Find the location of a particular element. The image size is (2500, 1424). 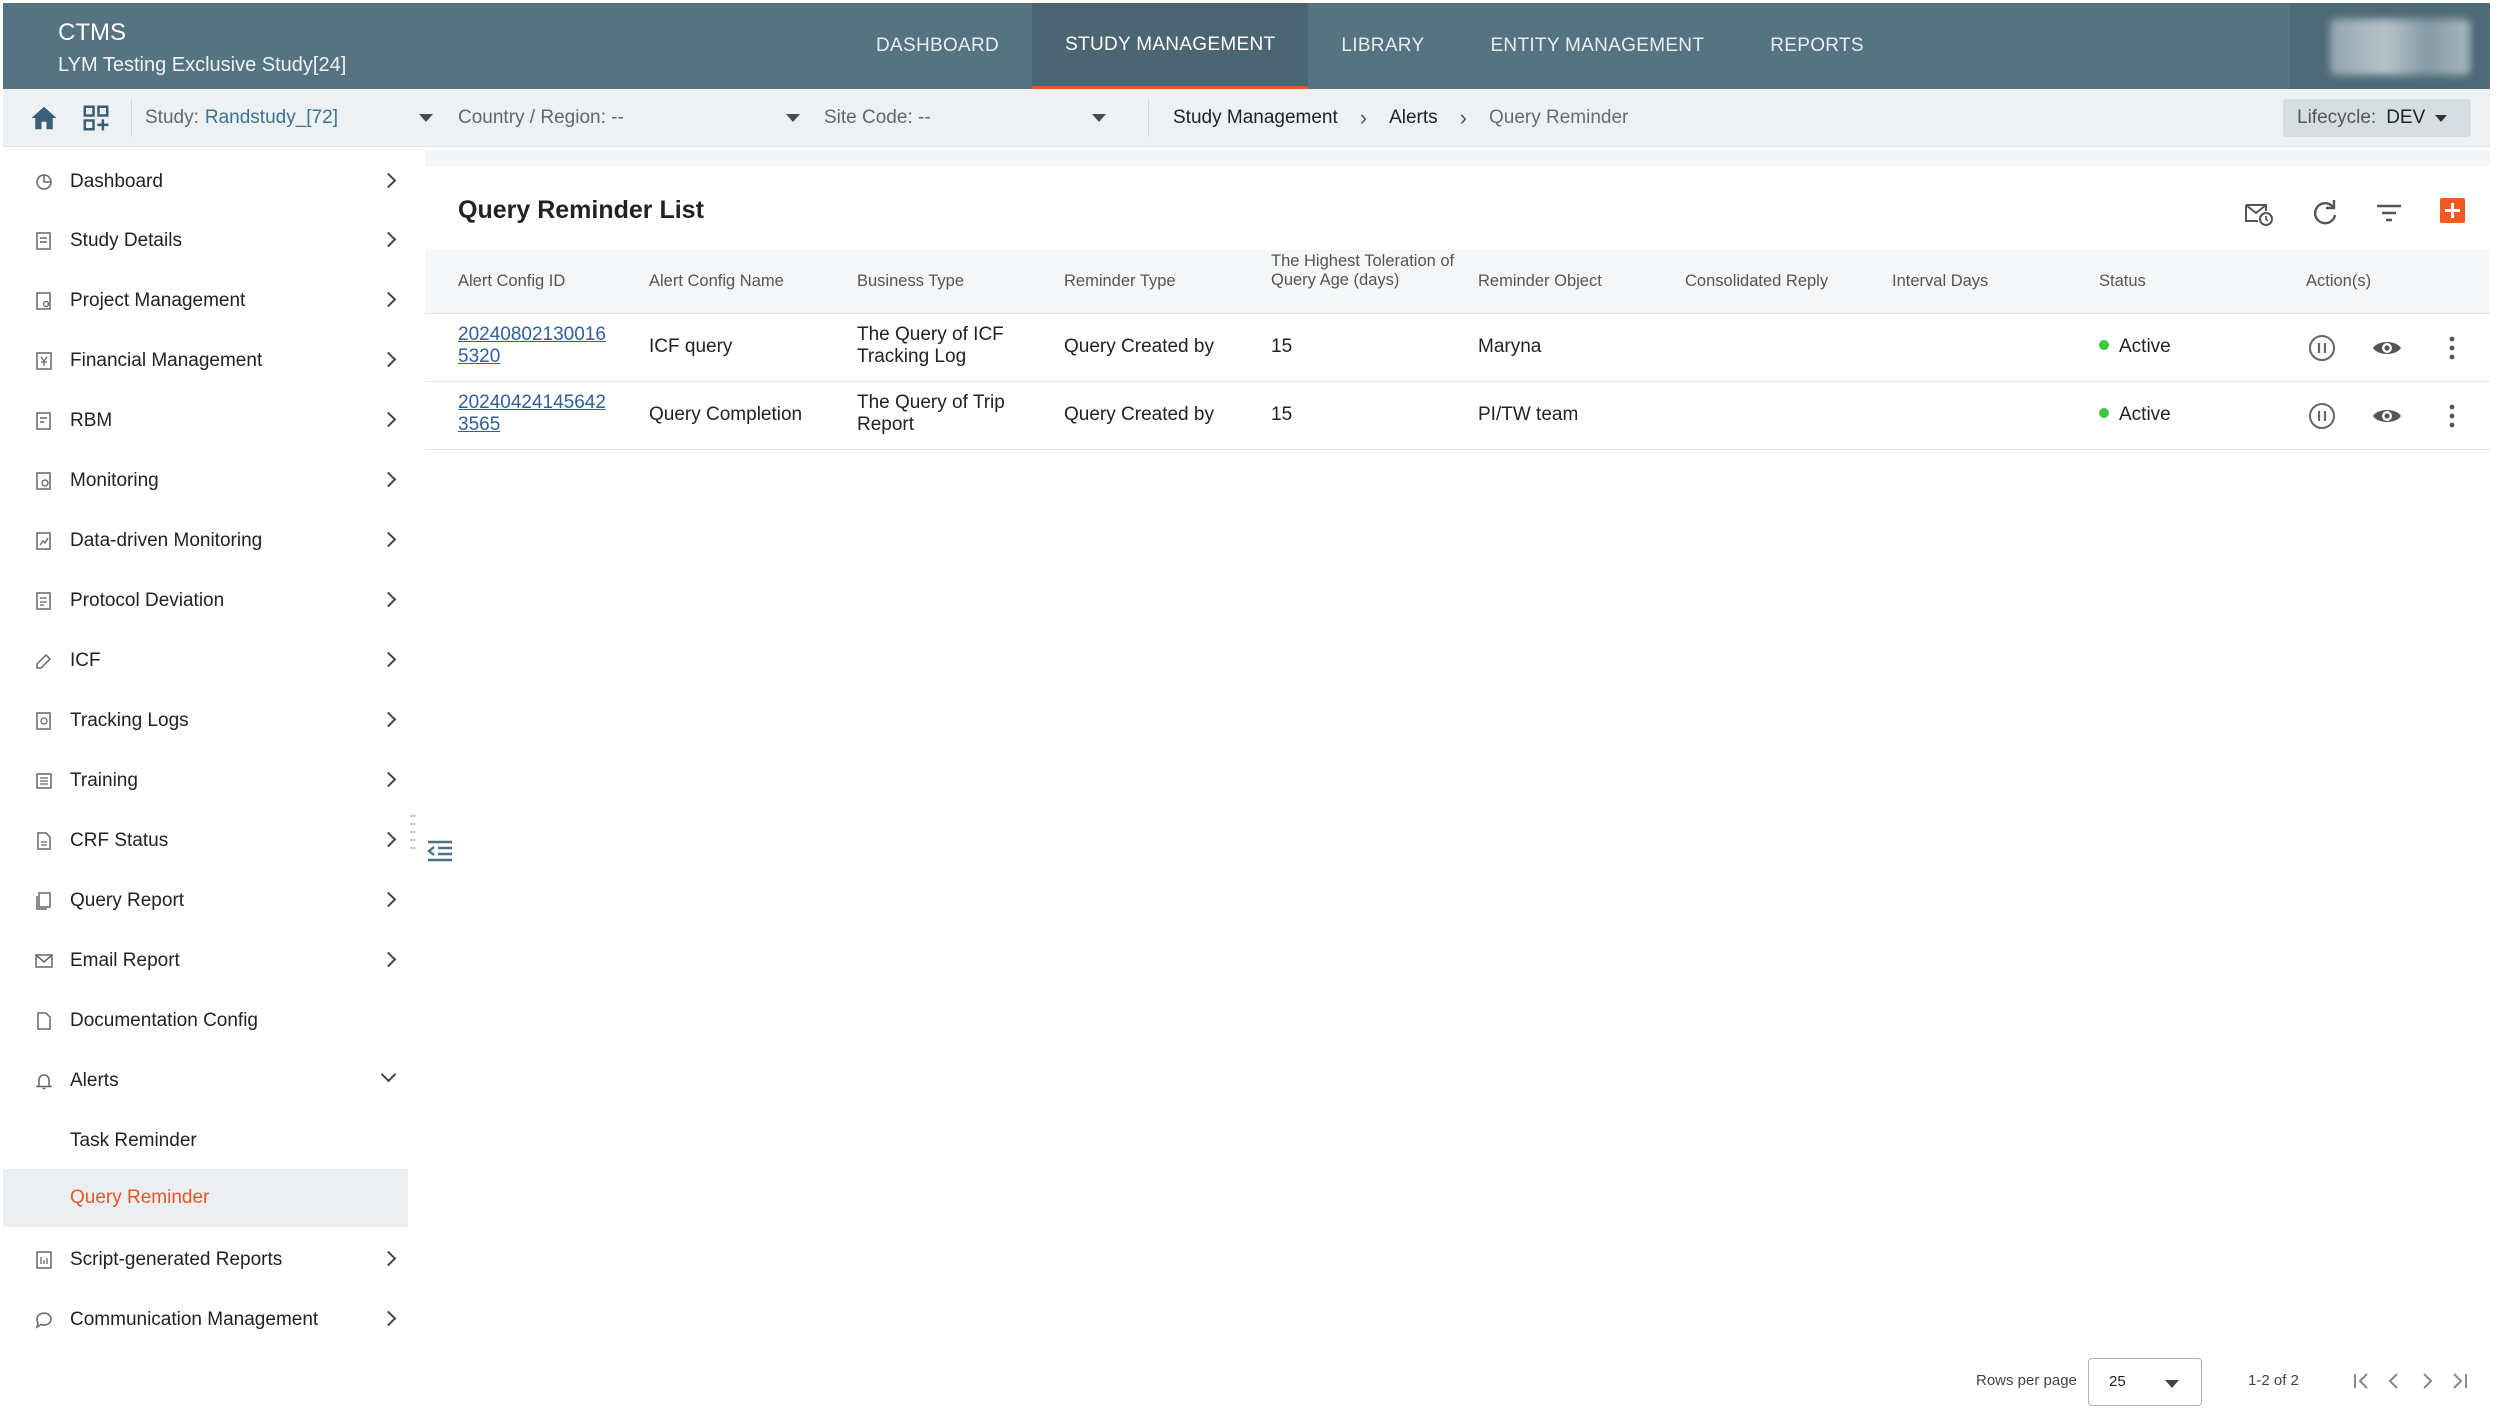

filter-icon is located at coordinates (2389, 213).